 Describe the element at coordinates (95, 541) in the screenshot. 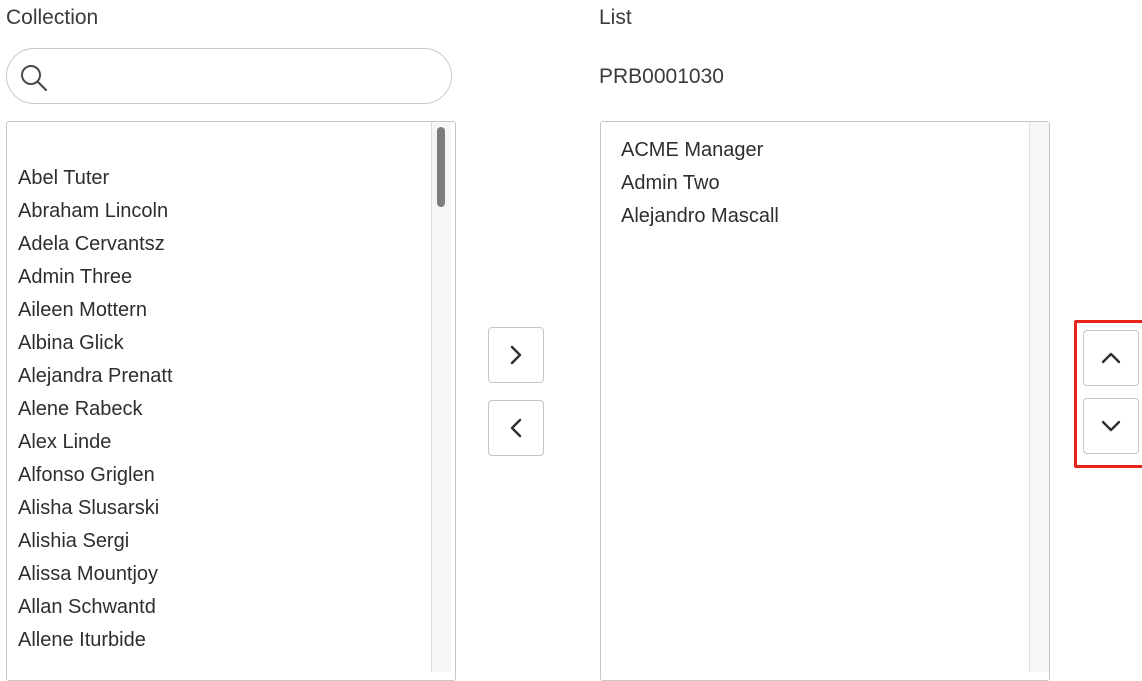

I see `list-item: Alishia Sergi` at that location.